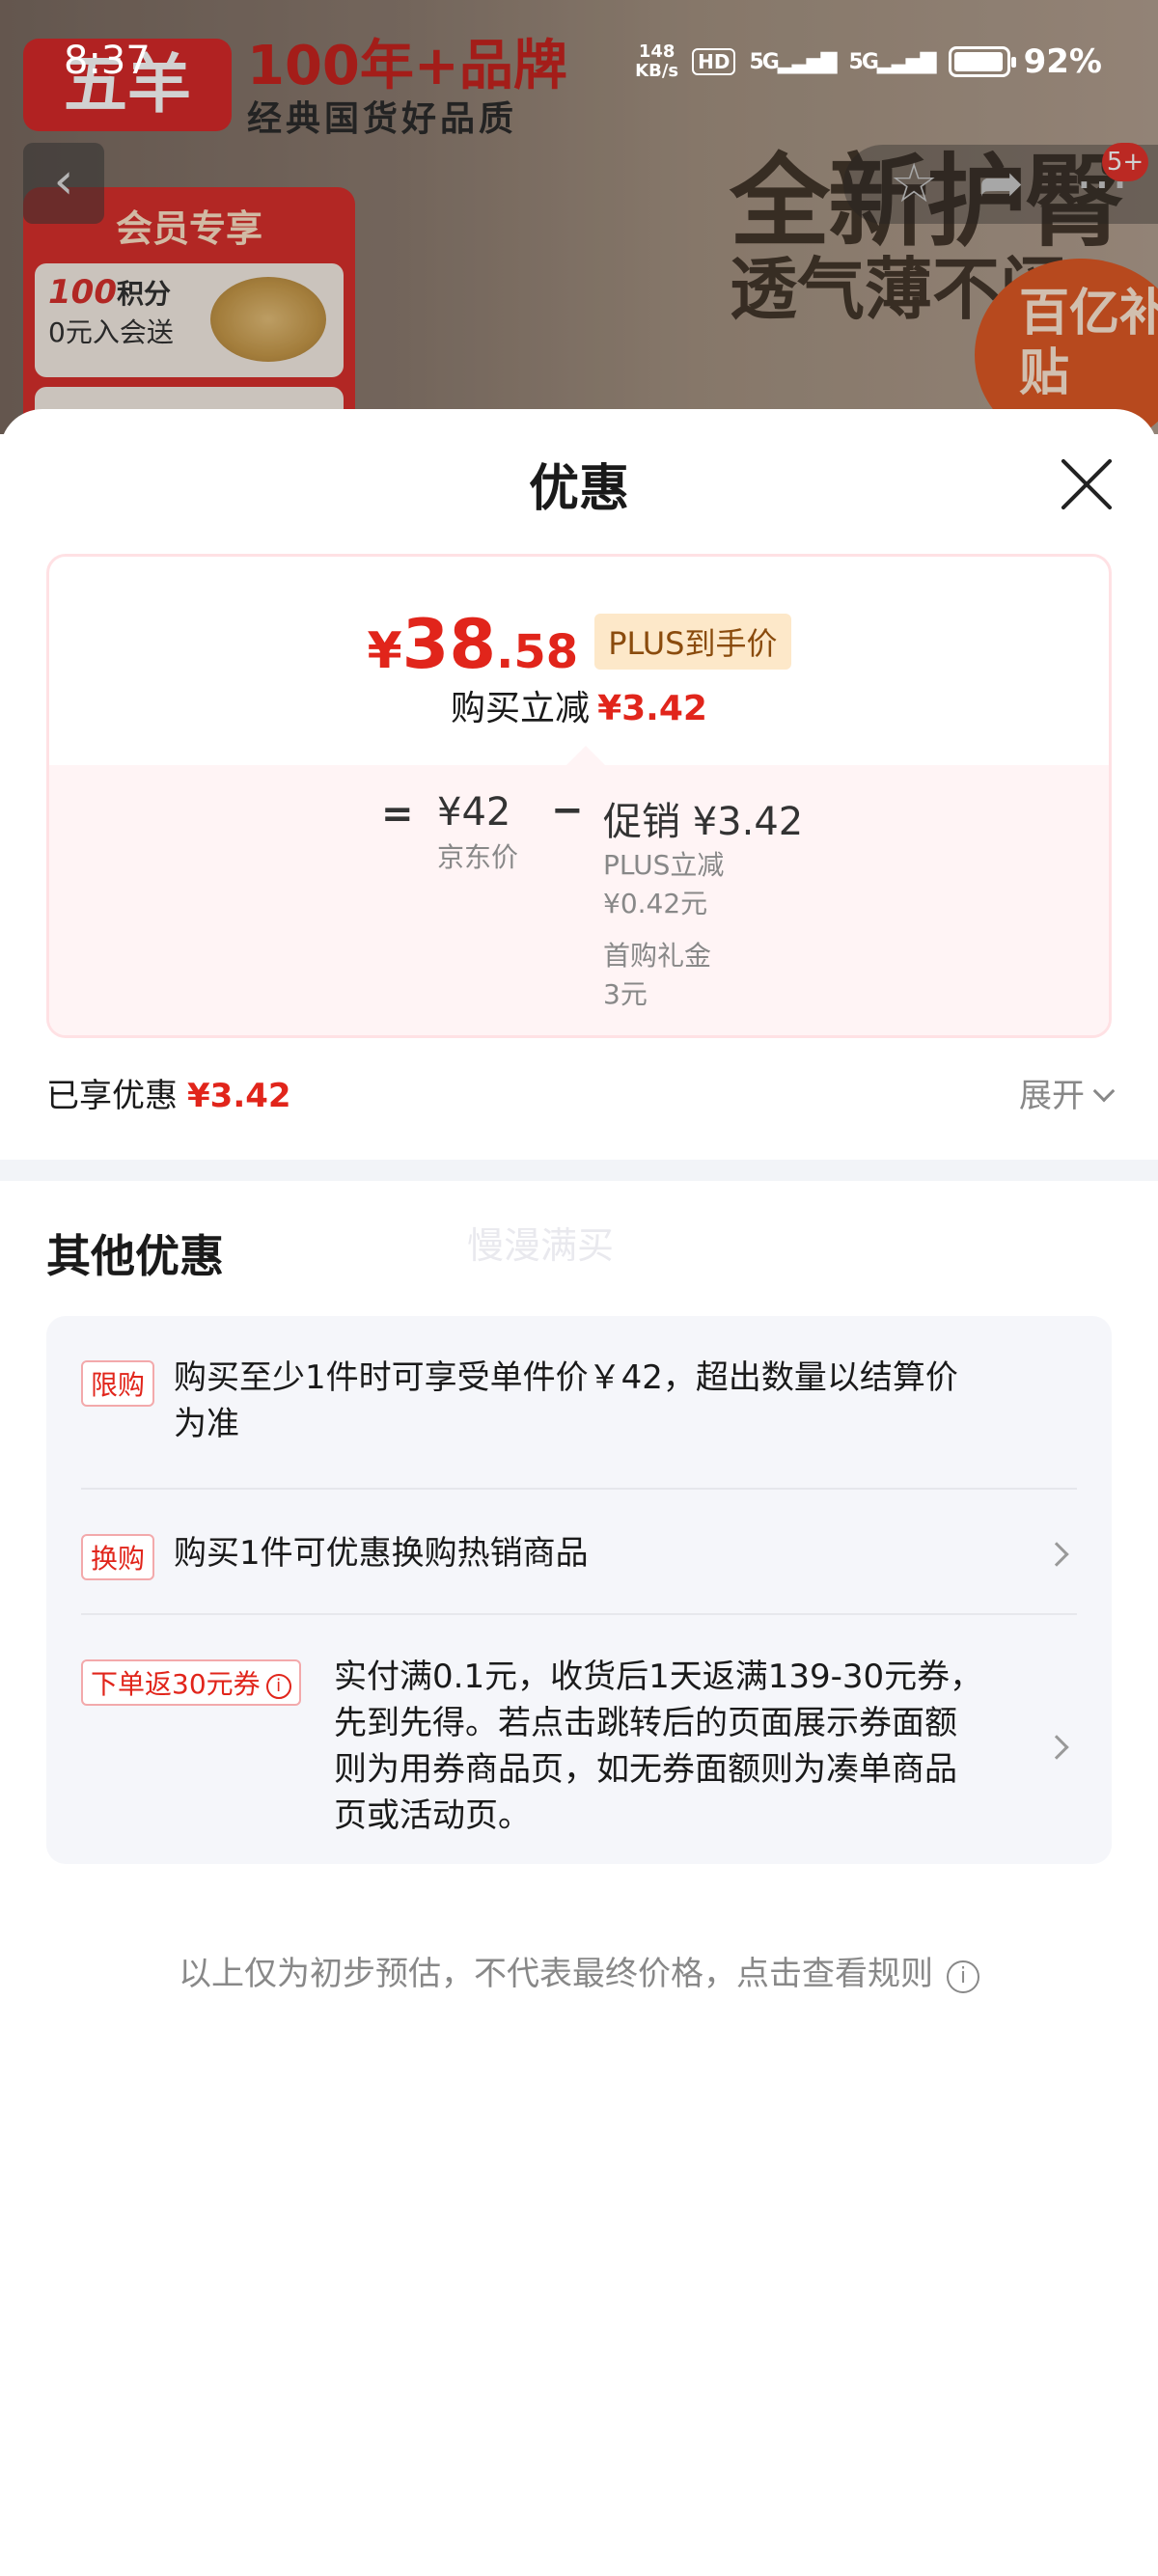 This screenshot has height=2576, width=1158. Describe the element at coordinates (863, 61) in the screenshot. I see `network-label-2: 5G` at that location.